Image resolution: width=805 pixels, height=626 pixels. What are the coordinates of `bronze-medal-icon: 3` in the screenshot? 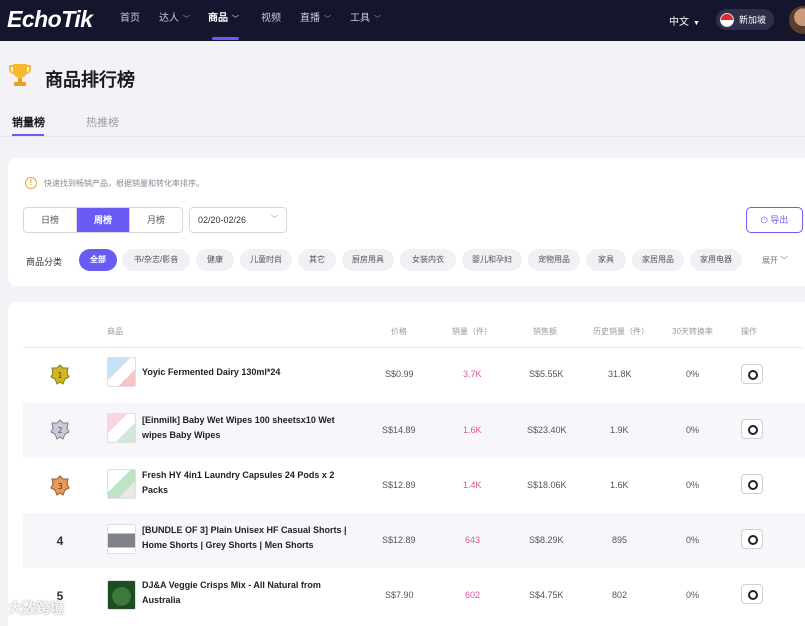 It's located at (60, 485).